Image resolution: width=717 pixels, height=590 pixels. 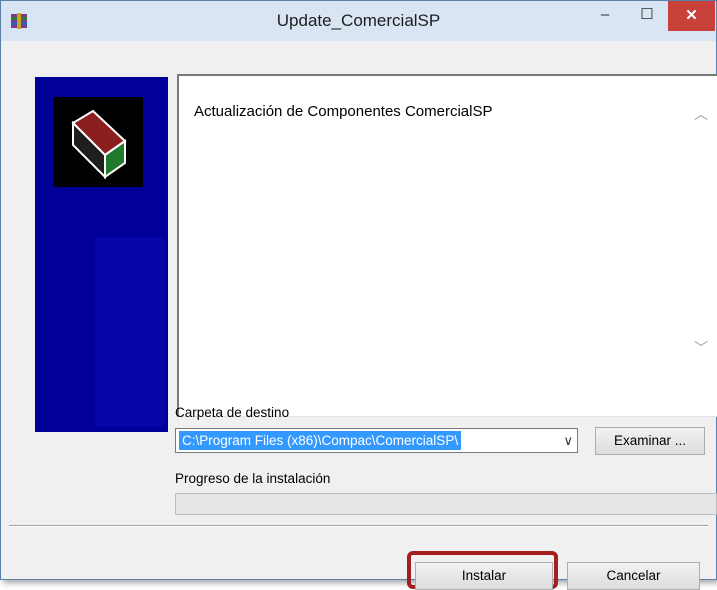 What do you see at coordinates (253, 478) in the screenshot?
I see `progress-label: Progreso de la instalación` at bounding box center [253, 478].